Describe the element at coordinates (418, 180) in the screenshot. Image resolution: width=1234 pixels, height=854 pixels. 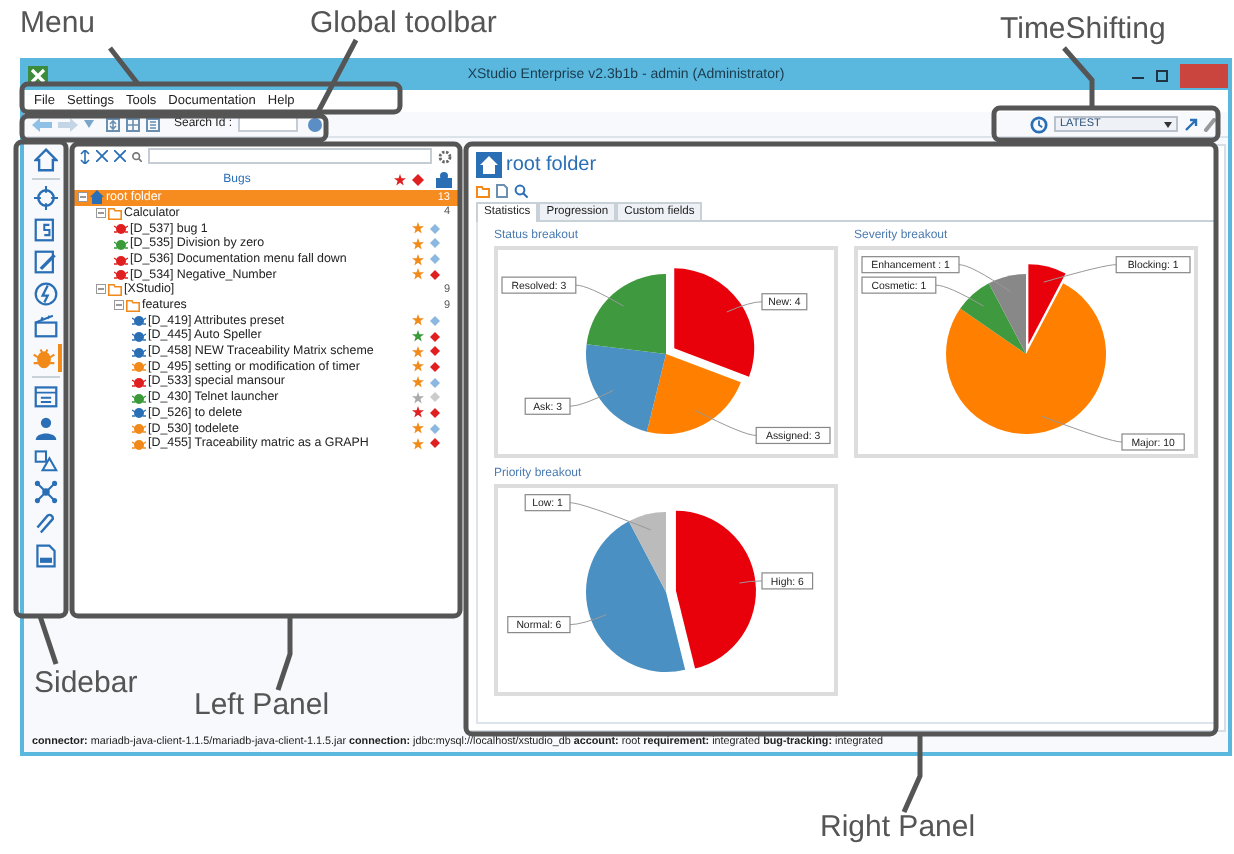
I see `flag-icon` at that location.